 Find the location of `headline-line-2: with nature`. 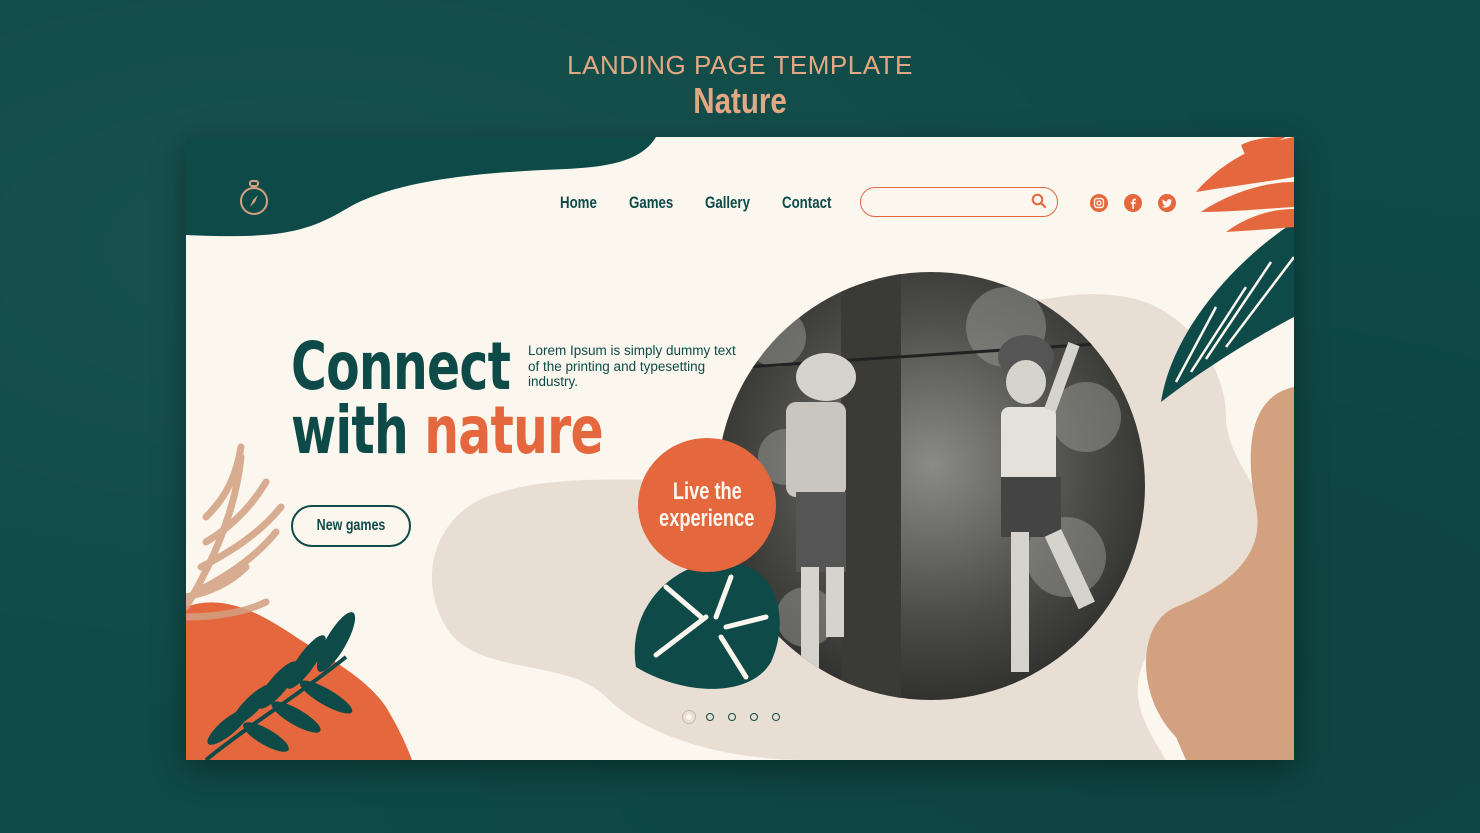

headline-line-2: with nature is located at coordinates (447, 430).